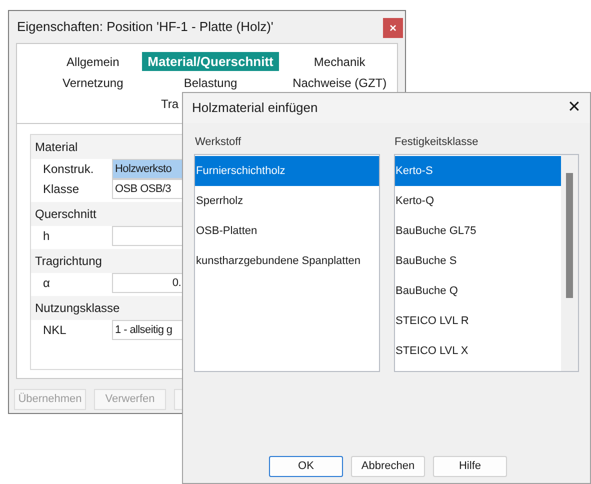 The height and width of the screenshot is (484, 591). Describe the element at coordinates (388, 466) in the screenshot. I see `button: Abbrechen` at that location.